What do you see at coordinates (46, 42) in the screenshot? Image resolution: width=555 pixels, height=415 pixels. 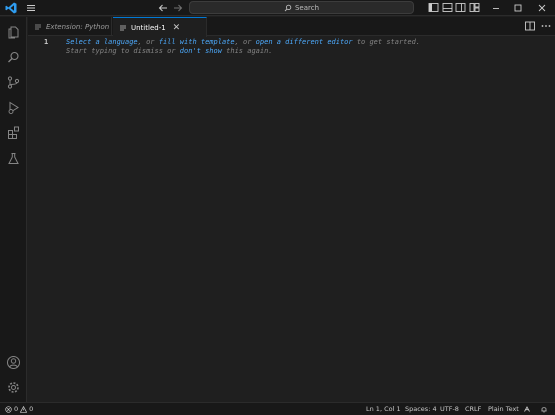 I see `line-number: 1` at bounding box center [46, 42].